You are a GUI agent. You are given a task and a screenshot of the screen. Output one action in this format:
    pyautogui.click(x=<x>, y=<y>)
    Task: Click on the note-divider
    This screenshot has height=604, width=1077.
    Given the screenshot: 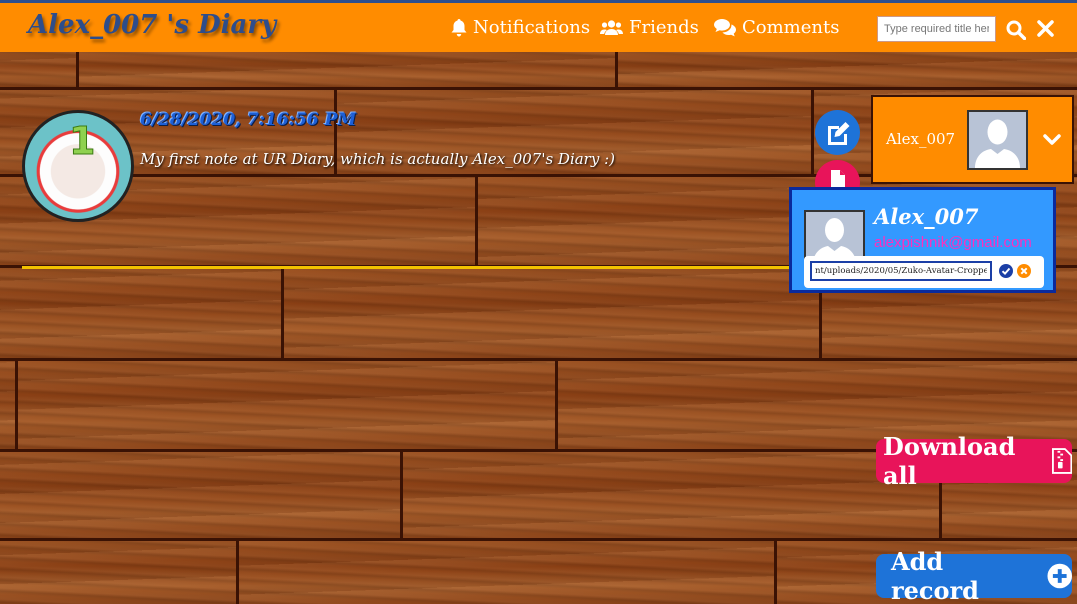 What is the action you would take?
    pyautogui.click(x=407, y=267)
    